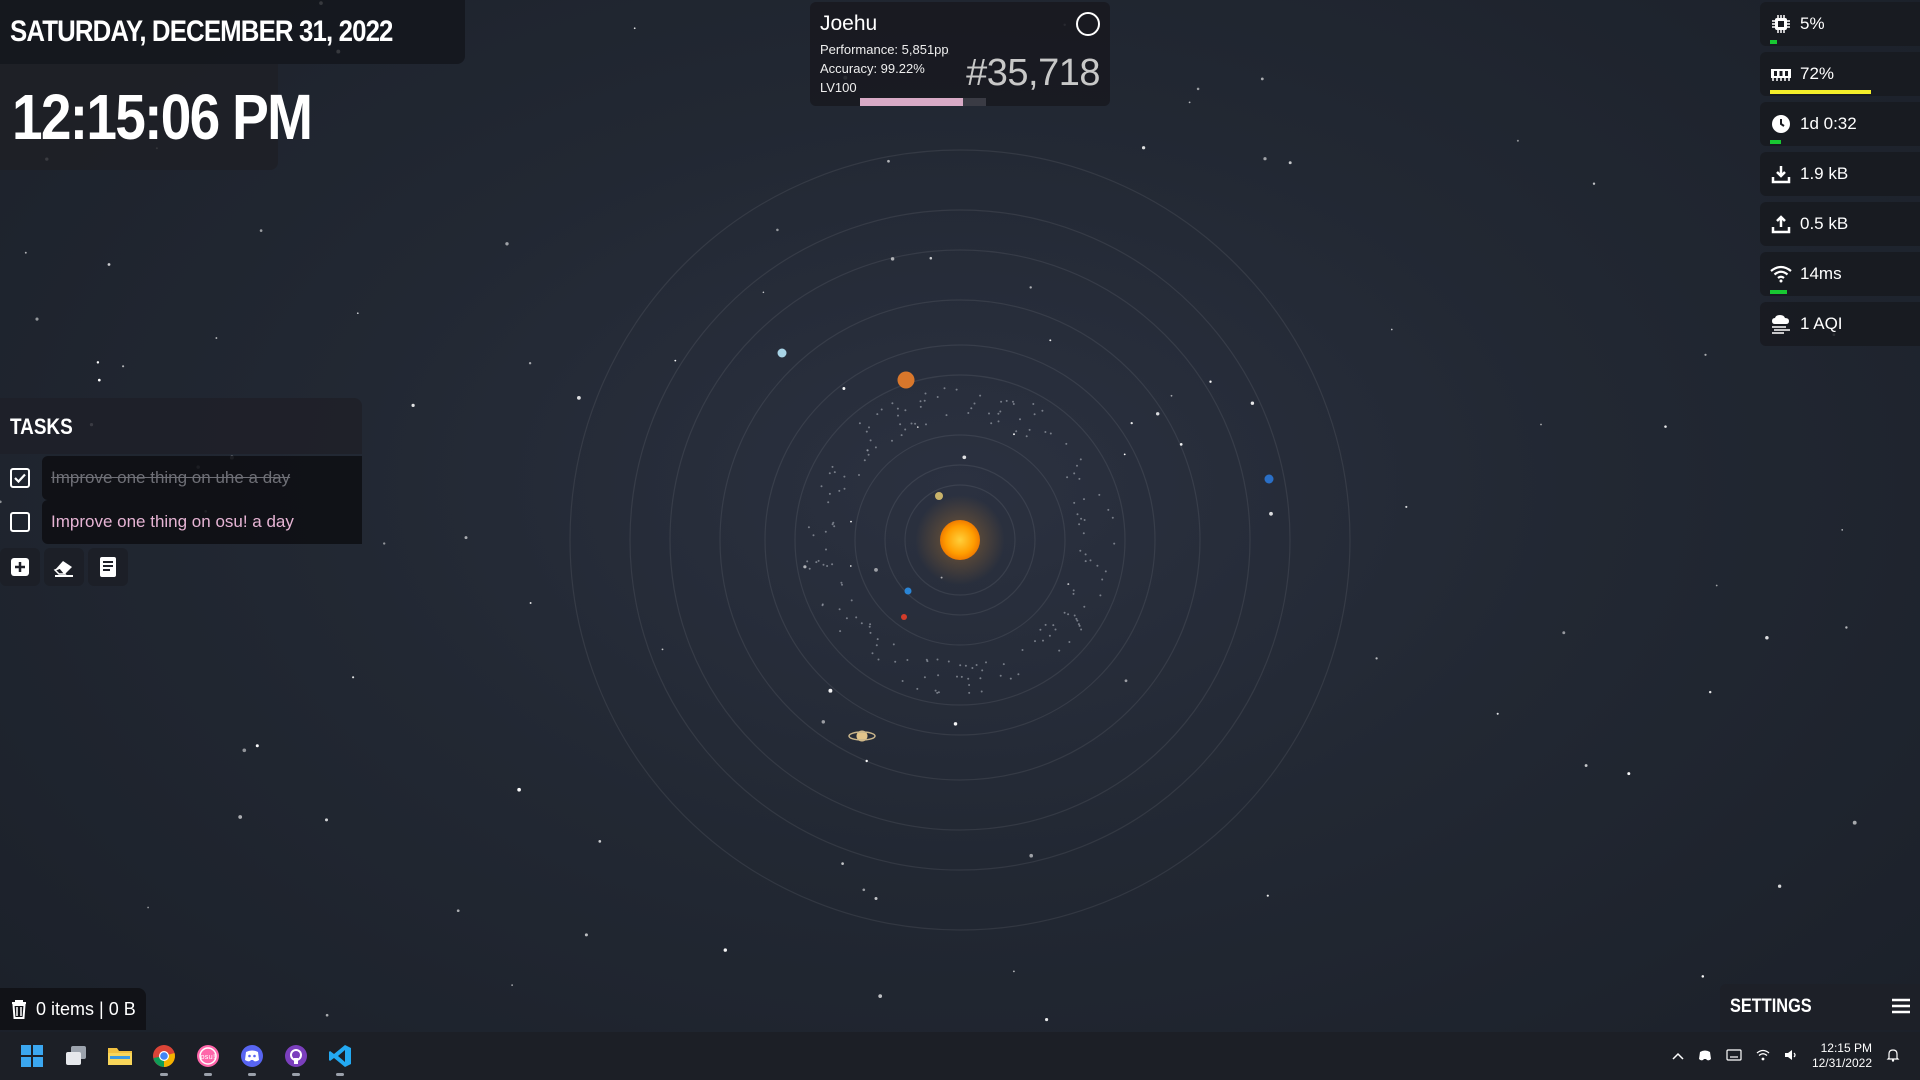 The width and height of the screenshot is (1920, 1080). I want to click on clear-done-button, so click(64, 567).